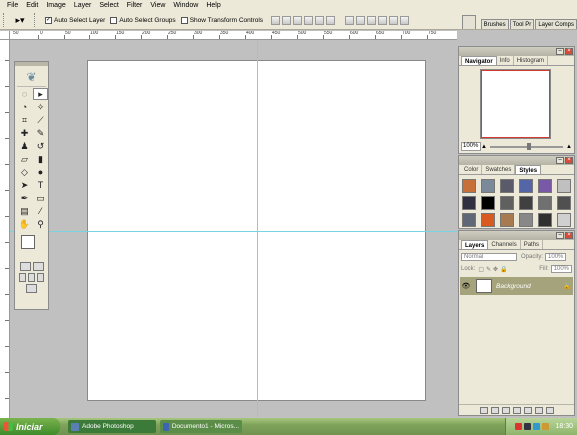  Describe the element at coordinates (527, 410) in the screenshot. I see `new-group-icon` at that location.